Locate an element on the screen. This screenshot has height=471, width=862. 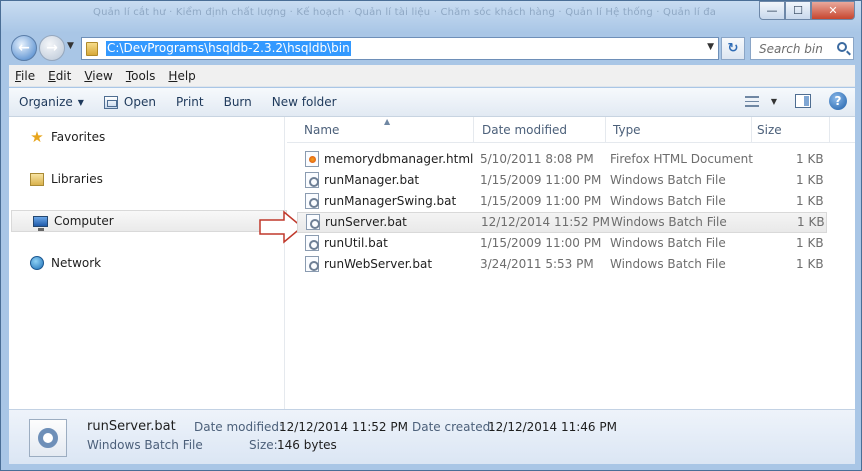
file-type: Firefox HTML Document is located at coordinates (681, 159).